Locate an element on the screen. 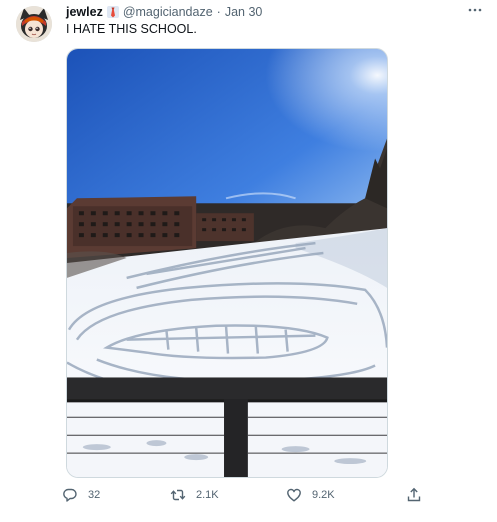 The height and width of the screenshot is (522, 497). share-button is located at coordinates (414, 495).